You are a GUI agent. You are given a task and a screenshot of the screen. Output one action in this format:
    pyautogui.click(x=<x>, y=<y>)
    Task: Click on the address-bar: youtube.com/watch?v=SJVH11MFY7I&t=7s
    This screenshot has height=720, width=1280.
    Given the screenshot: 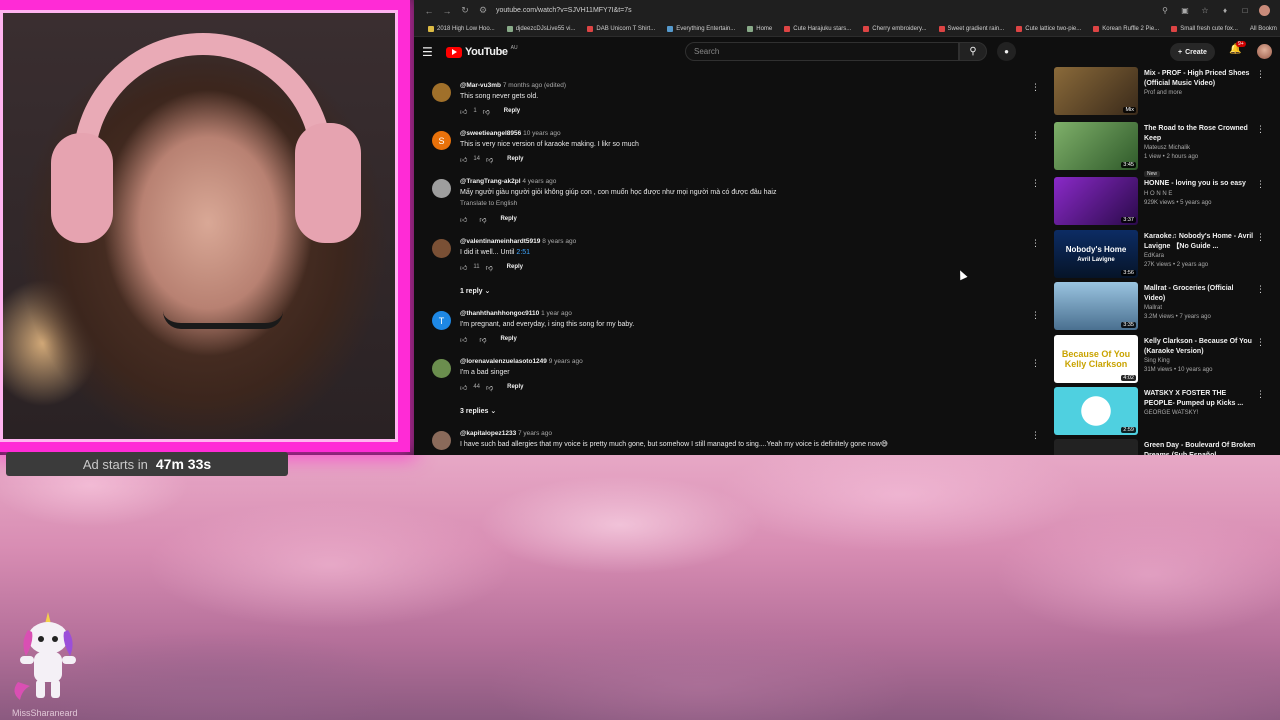 What is the action you would take?
    pyautogui.click(x=823, y=10)
    